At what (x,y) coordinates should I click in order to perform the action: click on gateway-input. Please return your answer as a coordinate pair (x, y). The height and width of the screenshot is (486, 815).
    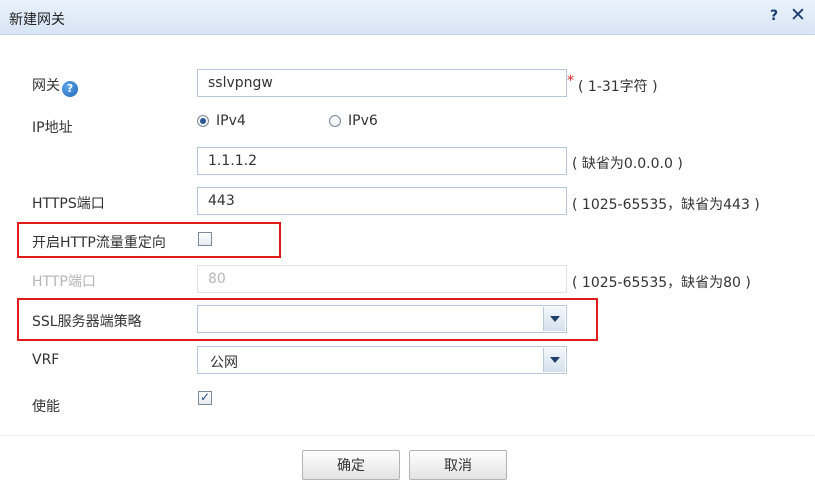
    Looking at the image, I should click on (382, 83).